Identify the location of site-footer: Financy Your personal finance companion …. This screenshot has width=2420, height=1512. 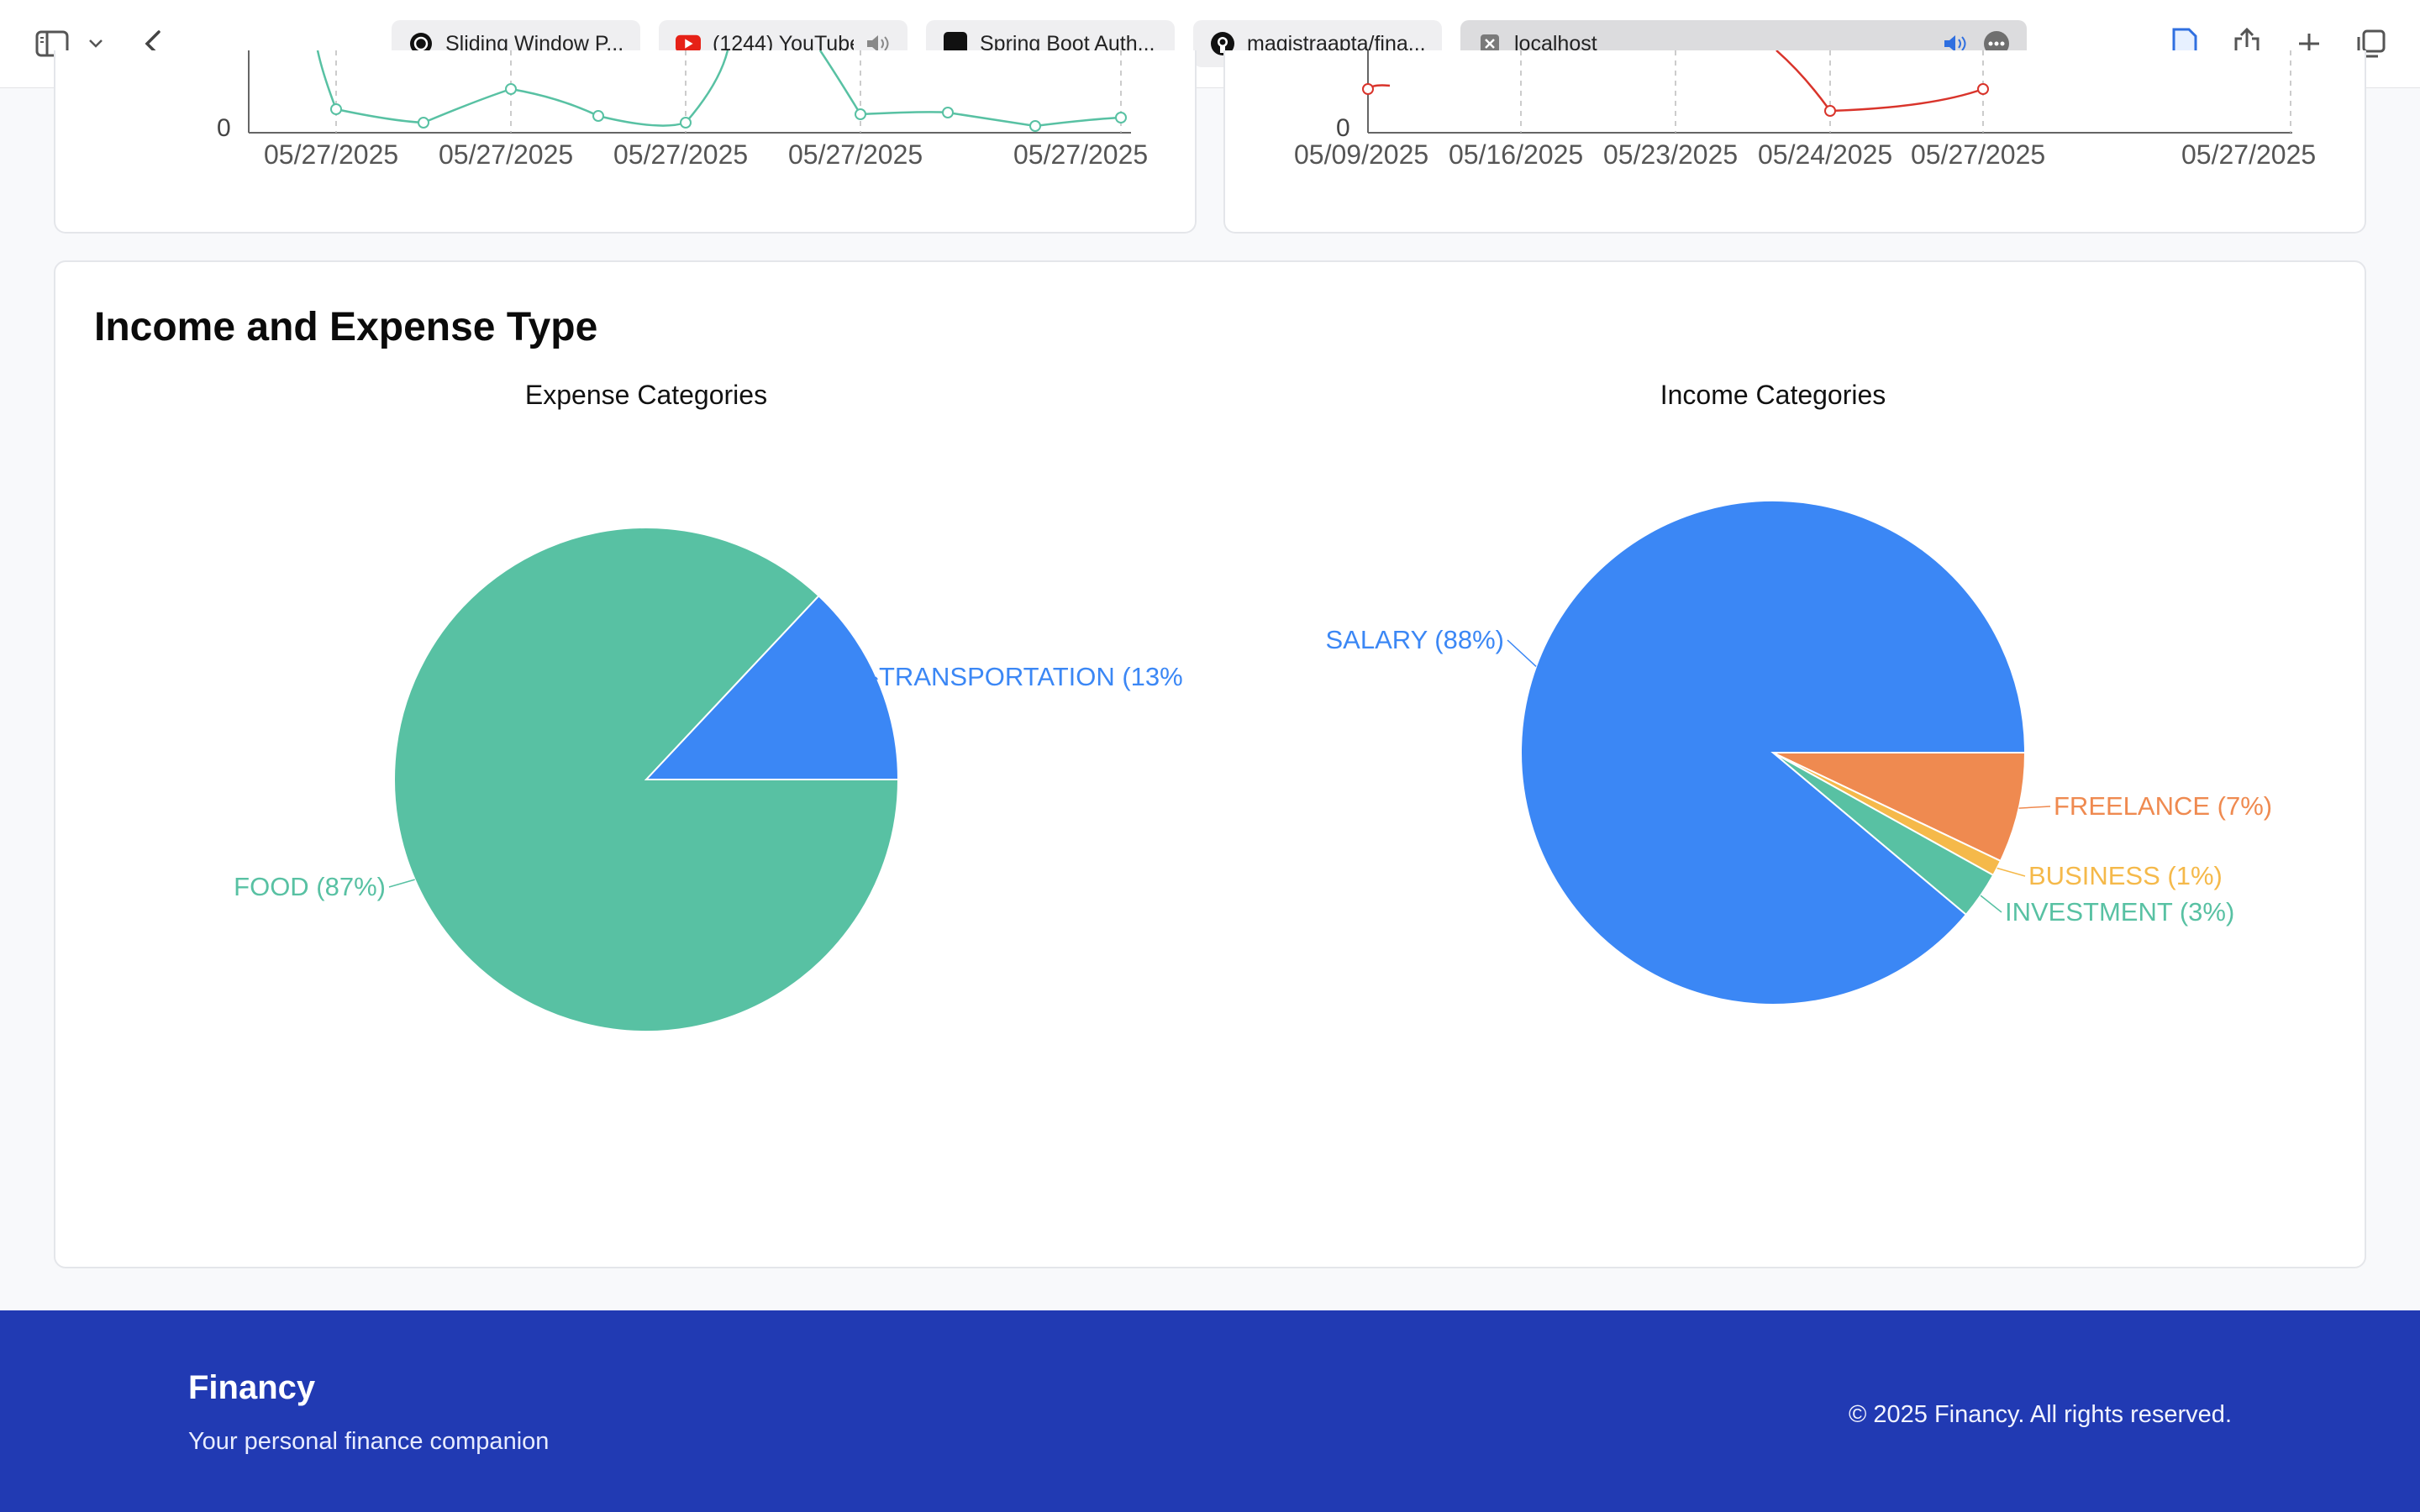
(1210, 1411).